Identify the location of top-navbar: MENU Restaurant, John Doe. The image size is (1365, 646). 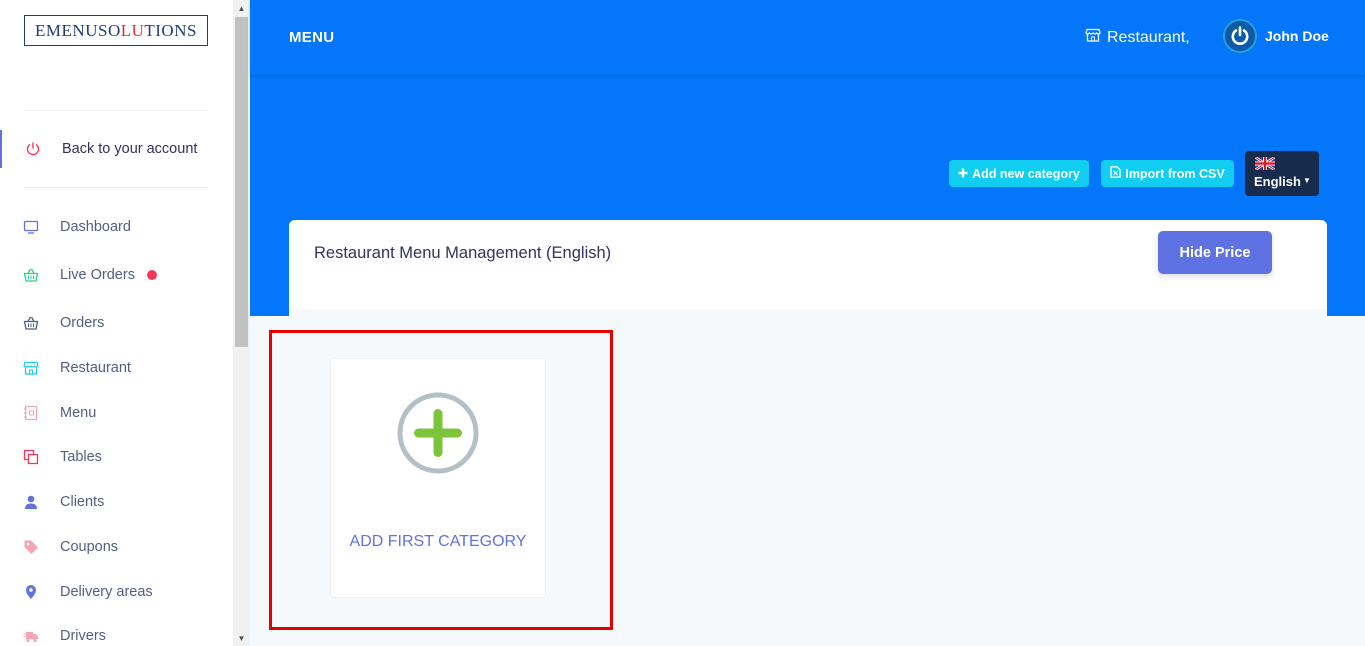
(807, 37).